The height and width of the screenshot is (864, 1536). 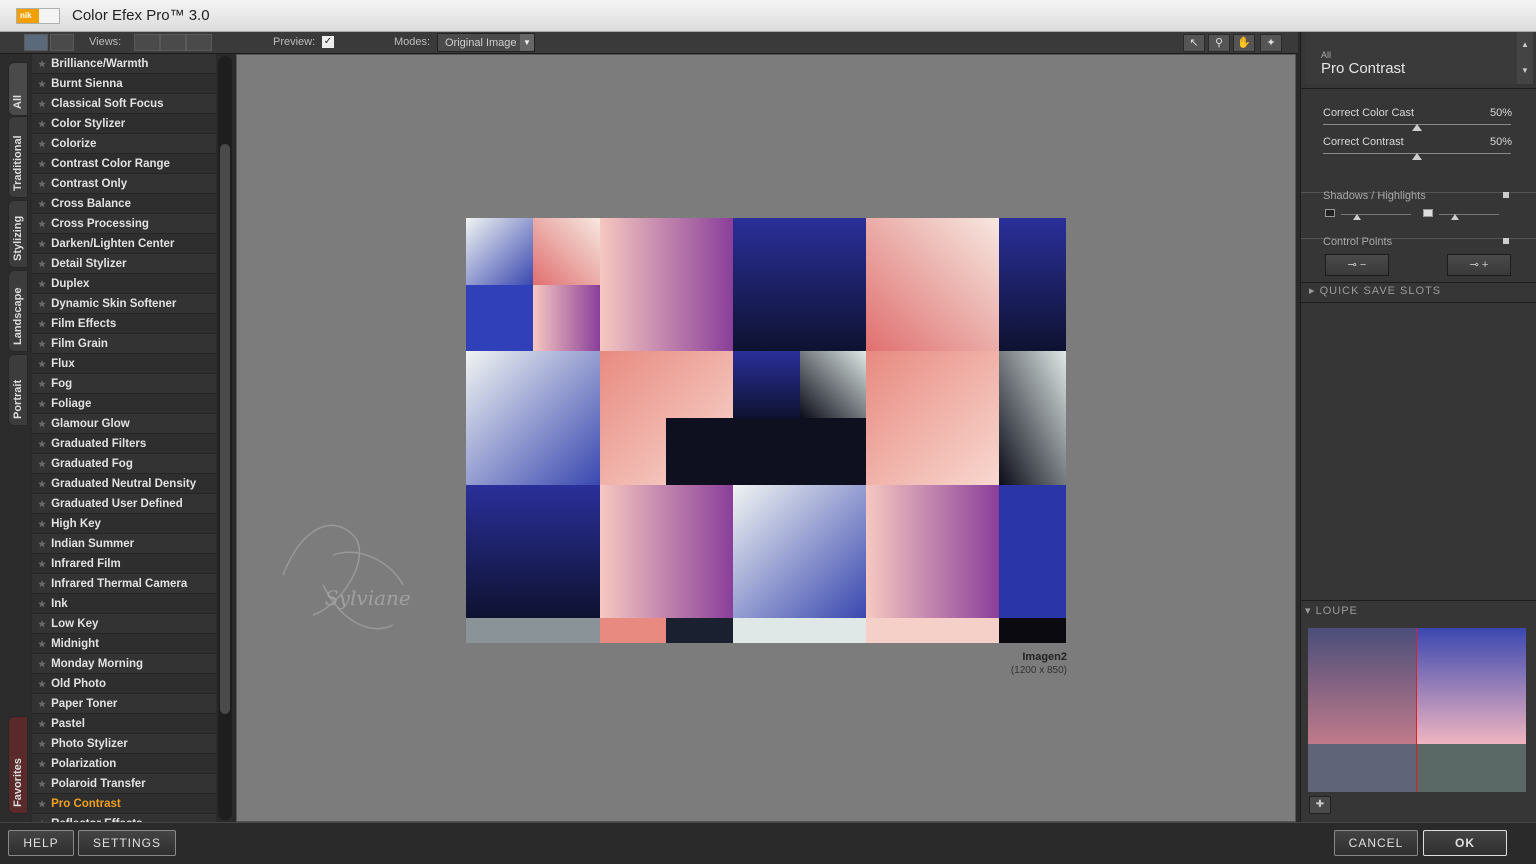 I want to click on single-view-icon, so click(x=36, y=42).